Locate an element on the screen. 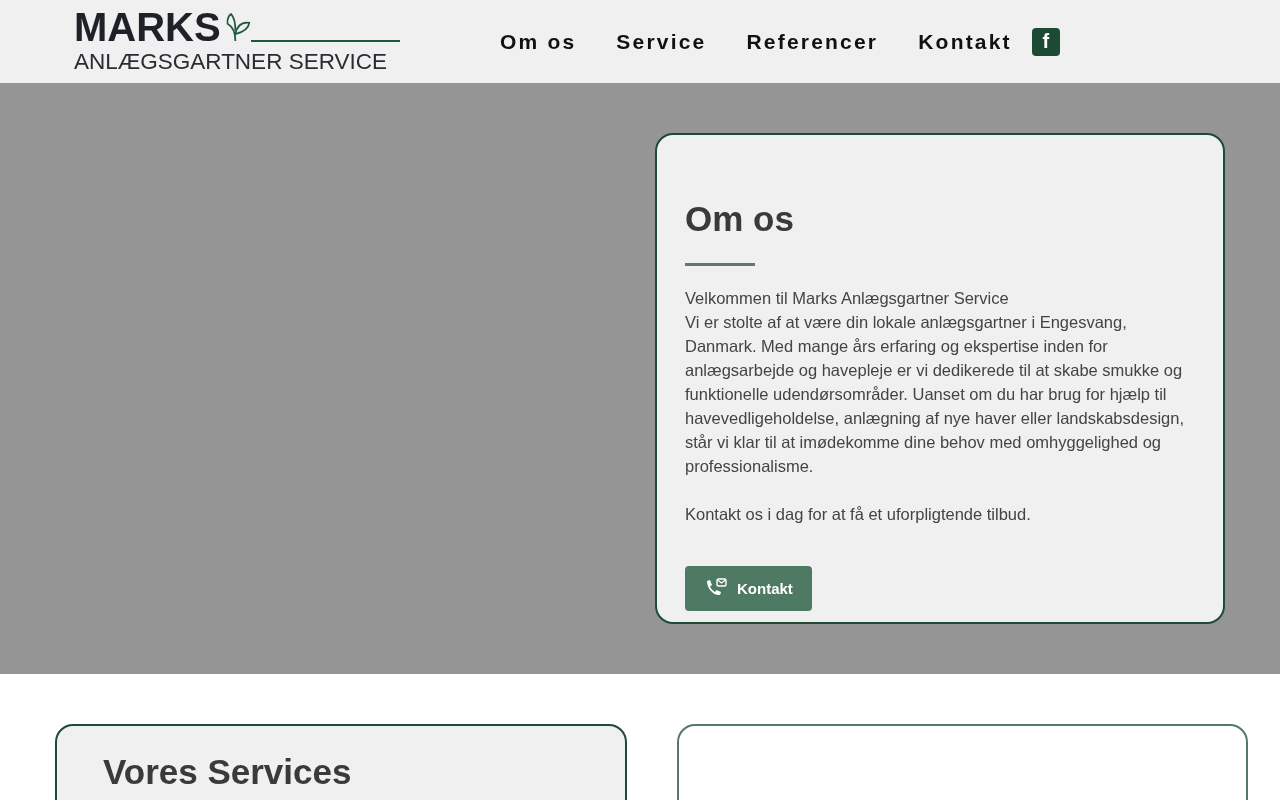 The image size is (1280, 800). logo-tagline: ANLÆGSGARTNER SERVICE is located at coordinates (230, 61).